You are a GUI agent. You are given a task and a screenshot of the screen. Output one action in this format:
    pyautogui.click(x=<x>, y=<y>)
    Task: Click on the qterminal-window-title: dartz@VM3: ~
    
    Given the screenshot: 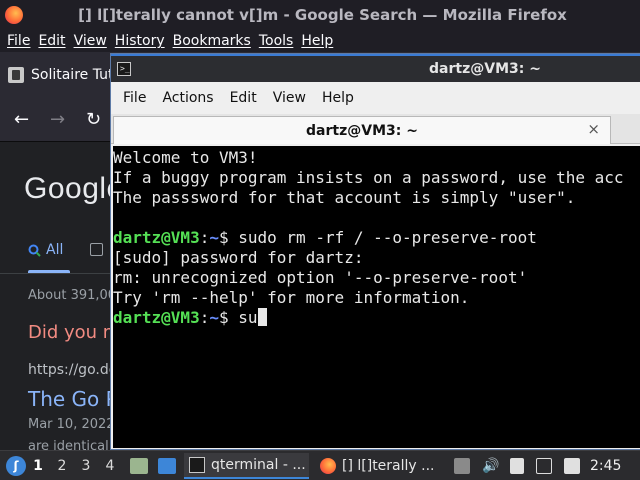 What is the action you would take?
    pyautogui.click(x=485, y=69)
    